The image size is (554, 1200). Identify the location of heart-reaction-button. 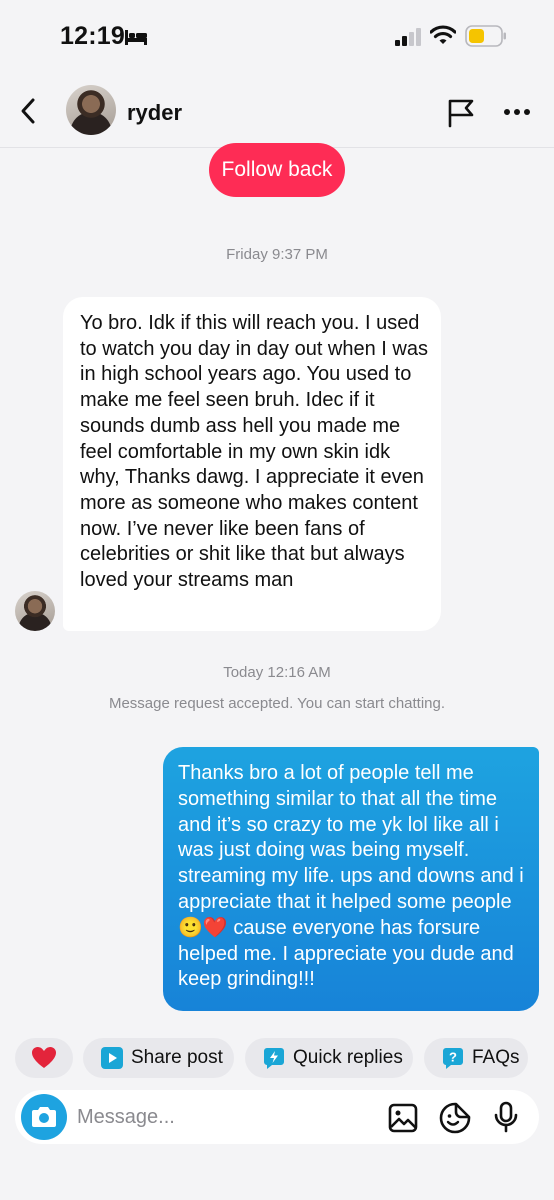
(44, 1058).